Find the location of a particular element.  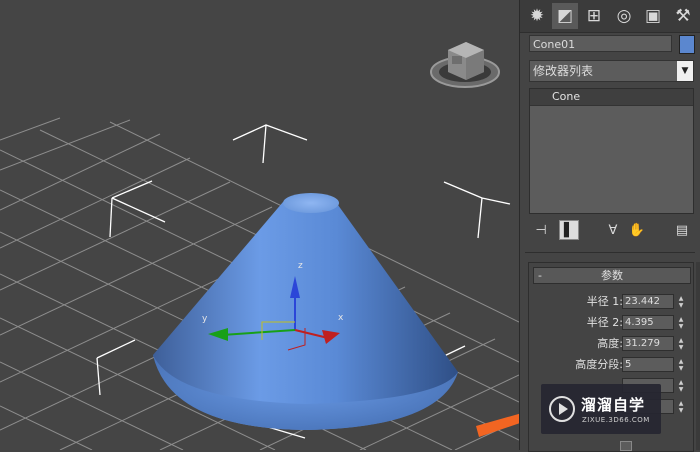

hammer-icon: ⚒ is located at coordinates (683, 16).